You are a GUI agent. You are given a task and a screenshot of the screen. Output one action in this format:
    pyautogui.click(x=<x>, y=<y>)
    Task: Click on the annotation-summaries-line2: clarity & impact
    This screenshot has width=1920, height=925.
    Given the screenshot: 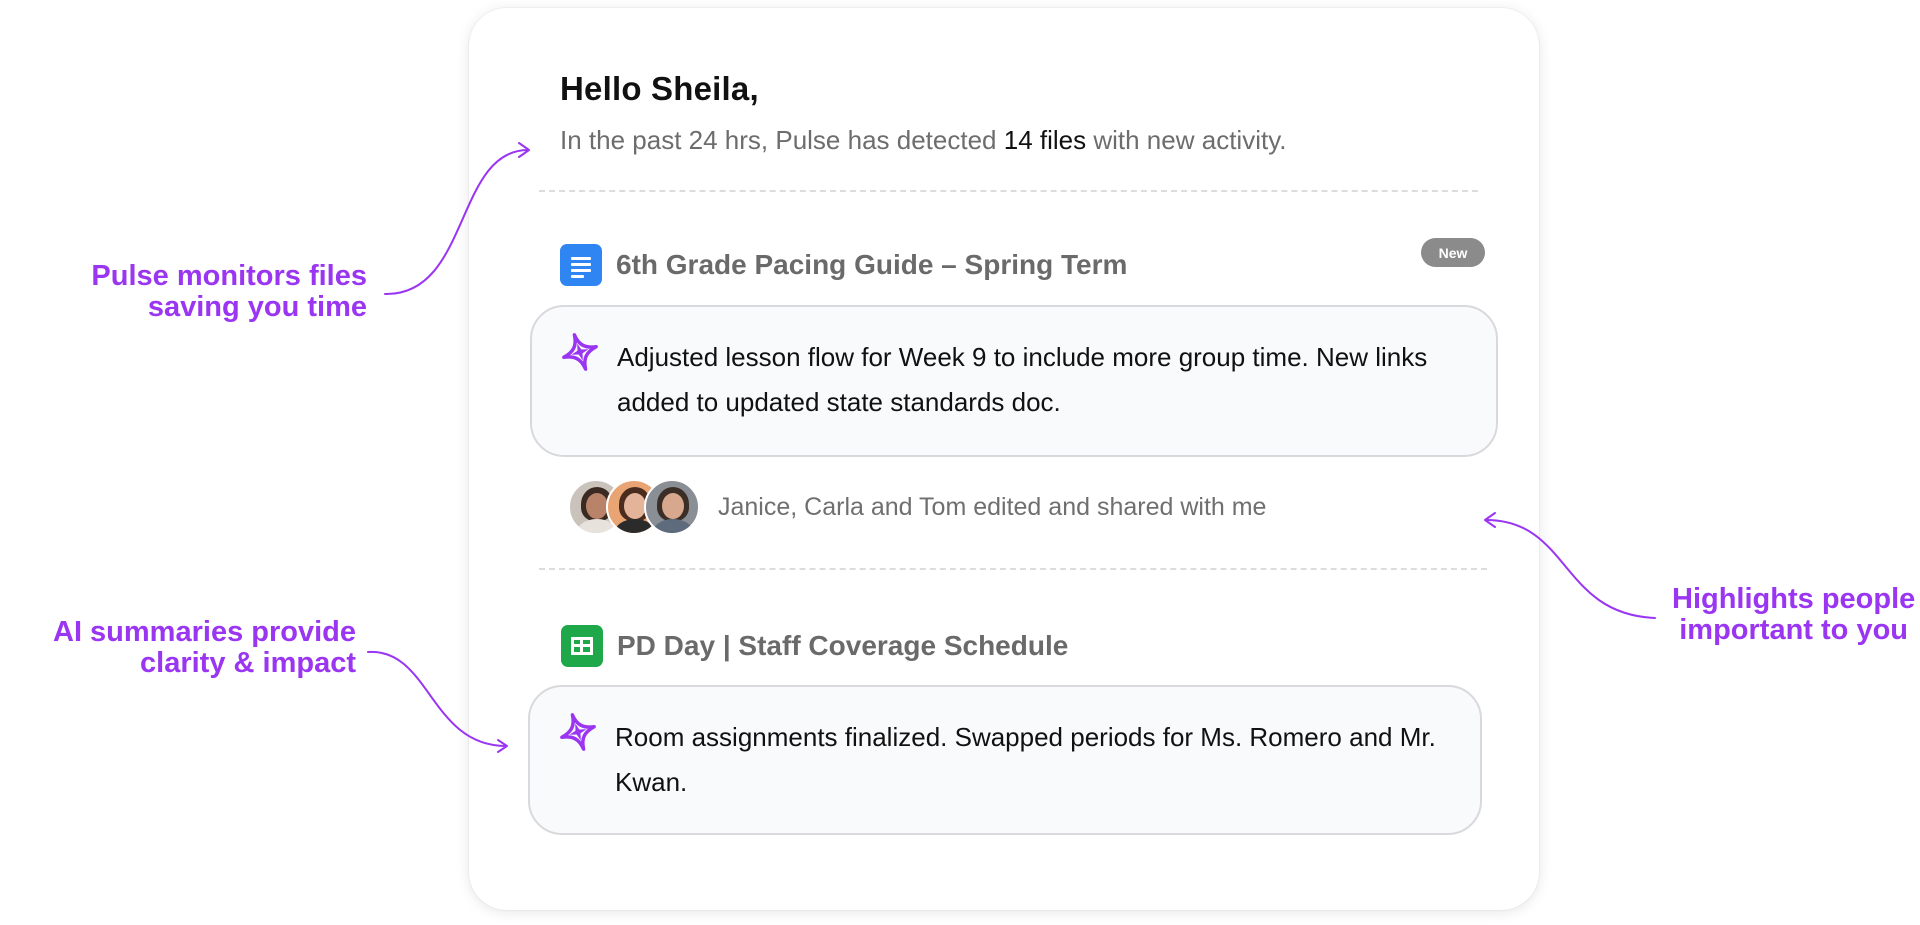 What is the action you would take?
    pyautogui.click(x=248, y=663)
    